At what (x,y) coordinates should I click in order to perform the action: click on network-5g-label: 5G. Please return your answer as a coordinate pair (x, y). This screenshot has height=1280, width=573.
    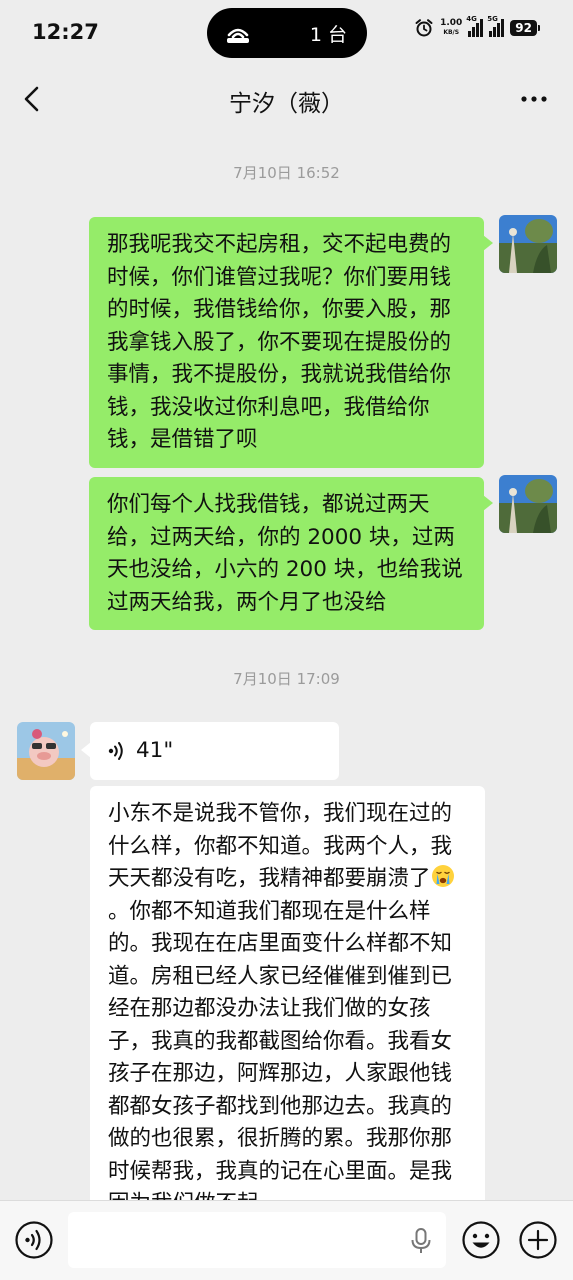
    Looking at the image, I should click on (492, 19).